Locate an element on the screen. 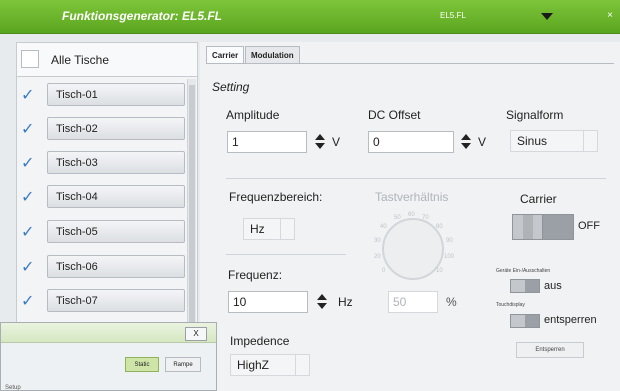  frequency-range-select: Hz is located at coordinates (269, 229).